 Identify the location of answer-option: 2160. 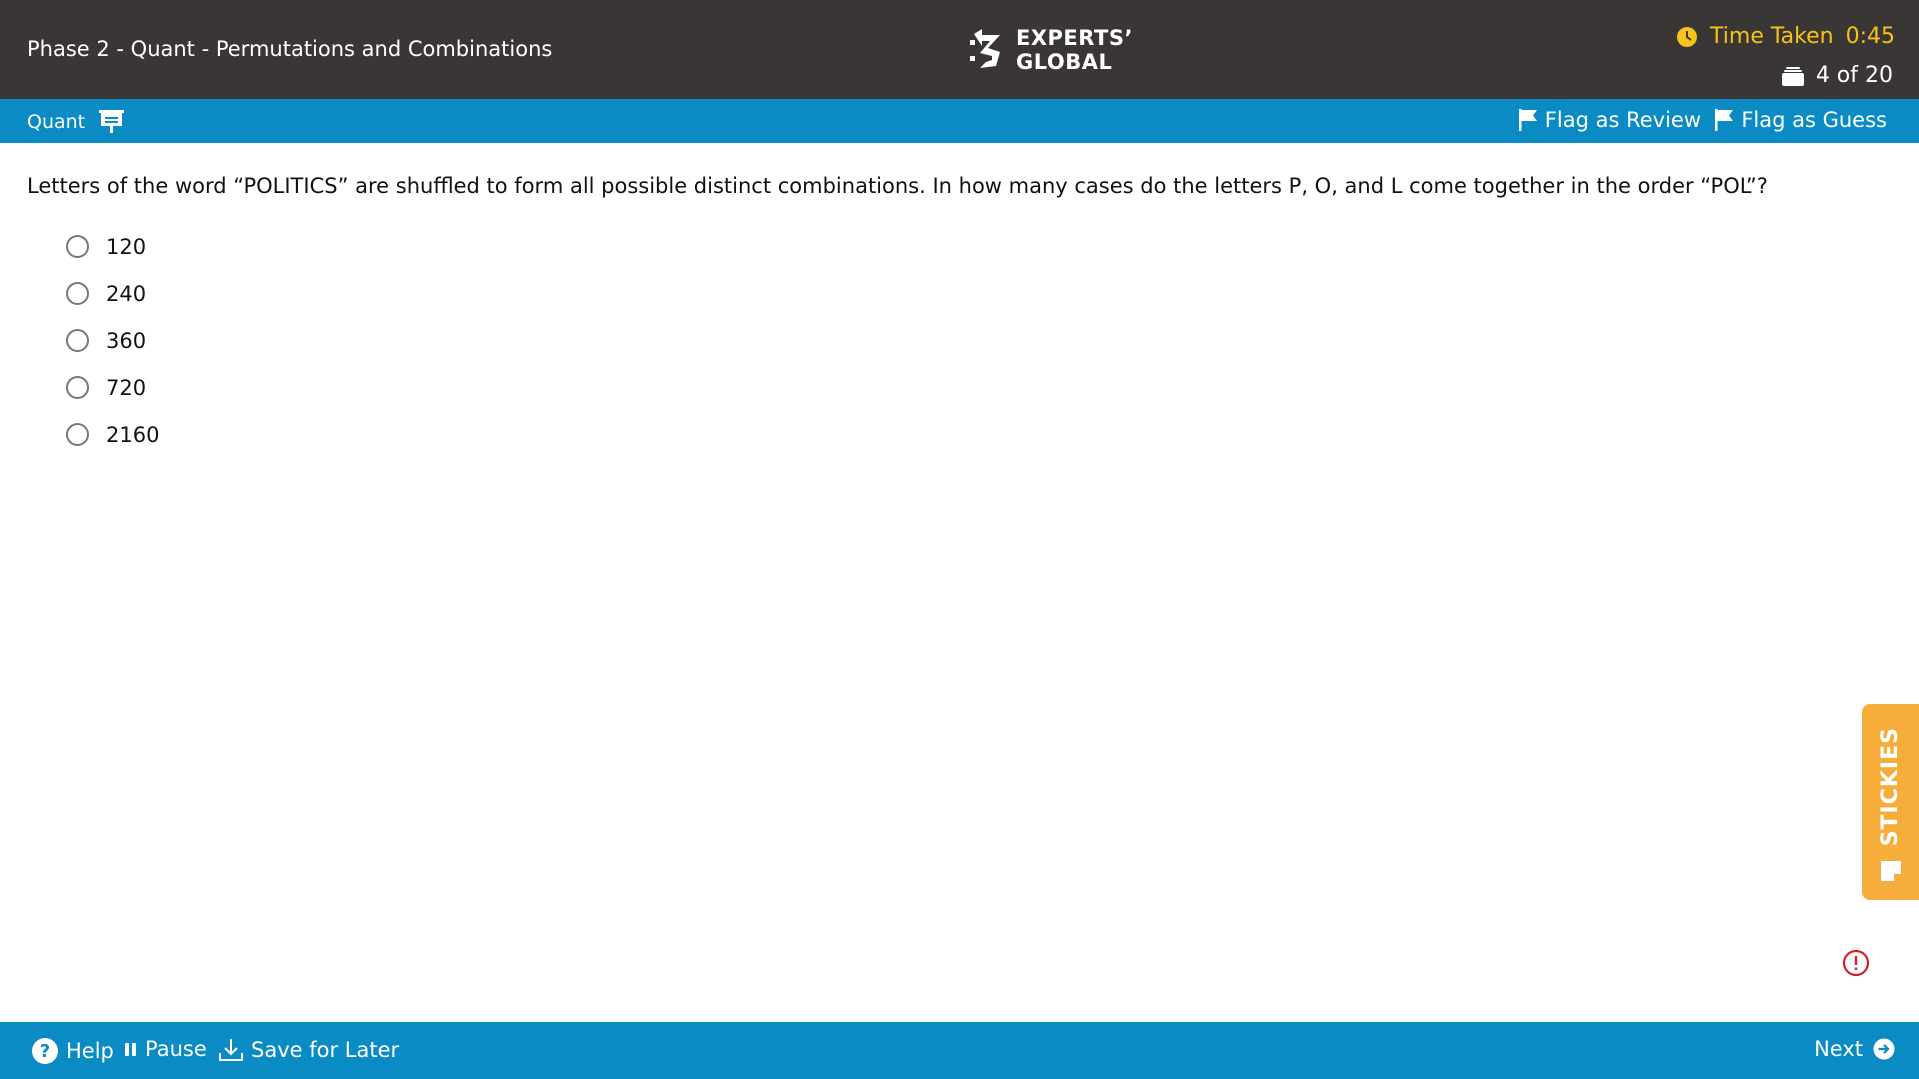
(112, 434).